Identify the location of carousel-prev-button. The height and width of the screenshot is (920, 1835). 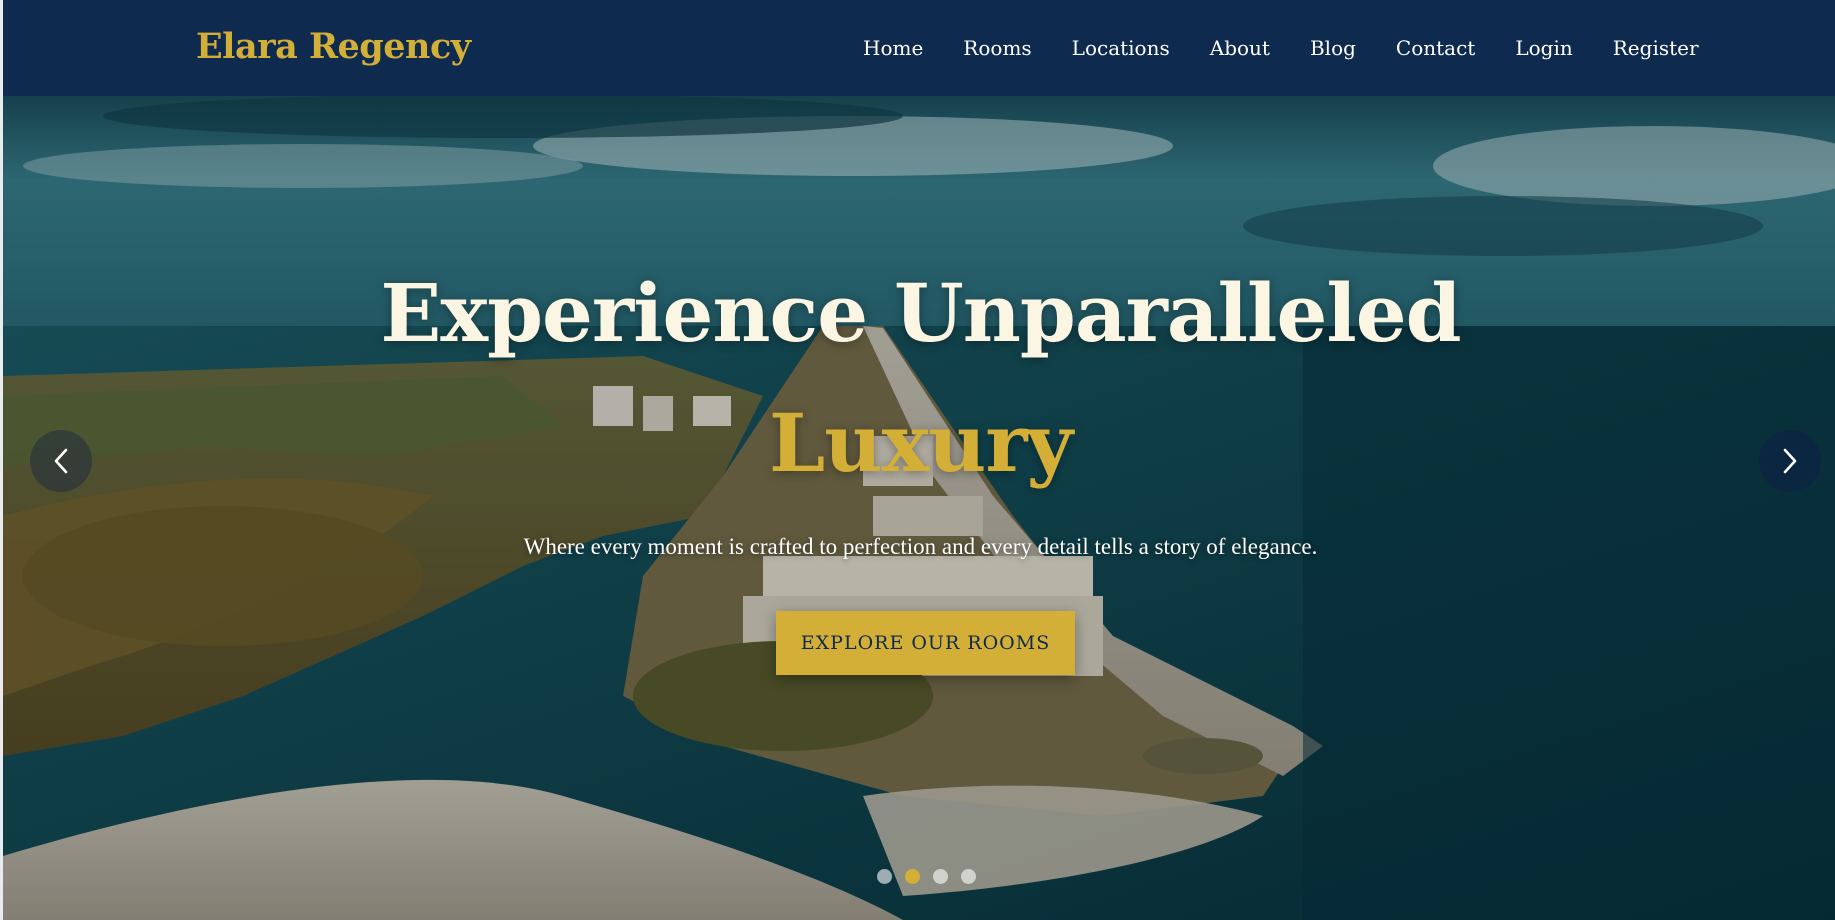
(61, 461).